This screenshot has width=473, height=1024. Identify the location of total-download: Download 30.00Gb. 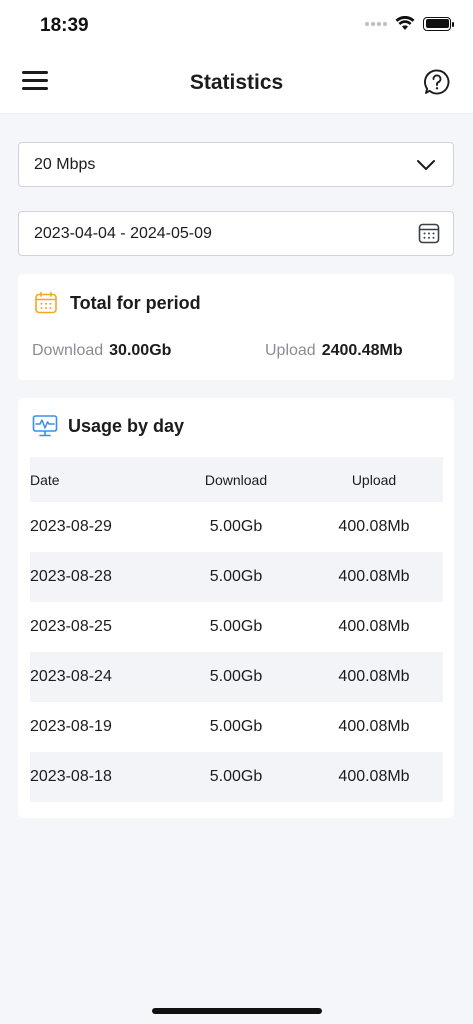
(101, 351).